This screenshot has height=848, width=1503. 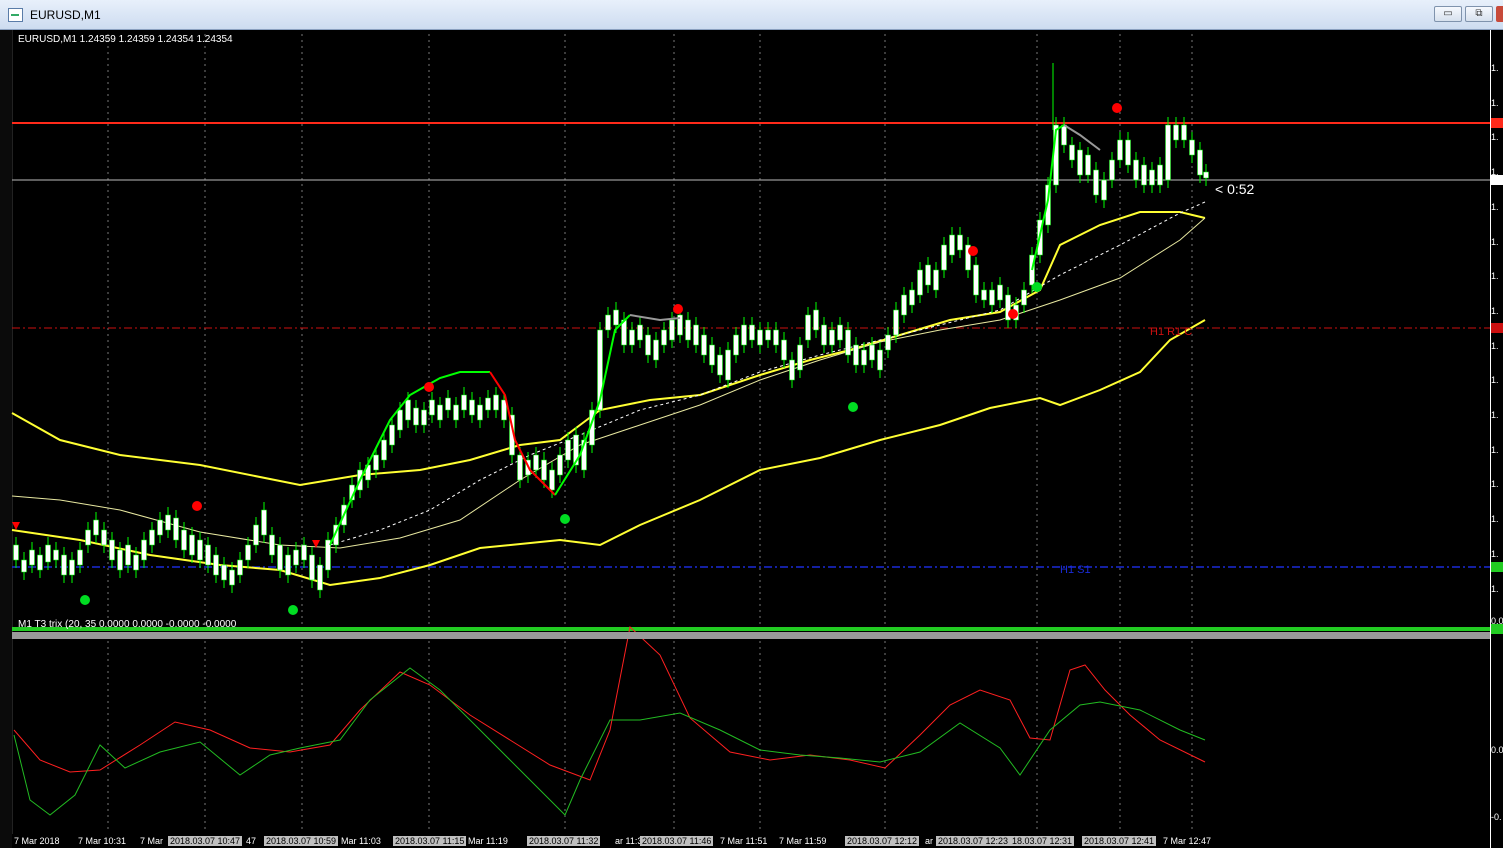 What do you see at coordinates (1496, 817) in the screenshot?
I see `indicator-axis-tick: -0.` at bounding box center [1496, 817].